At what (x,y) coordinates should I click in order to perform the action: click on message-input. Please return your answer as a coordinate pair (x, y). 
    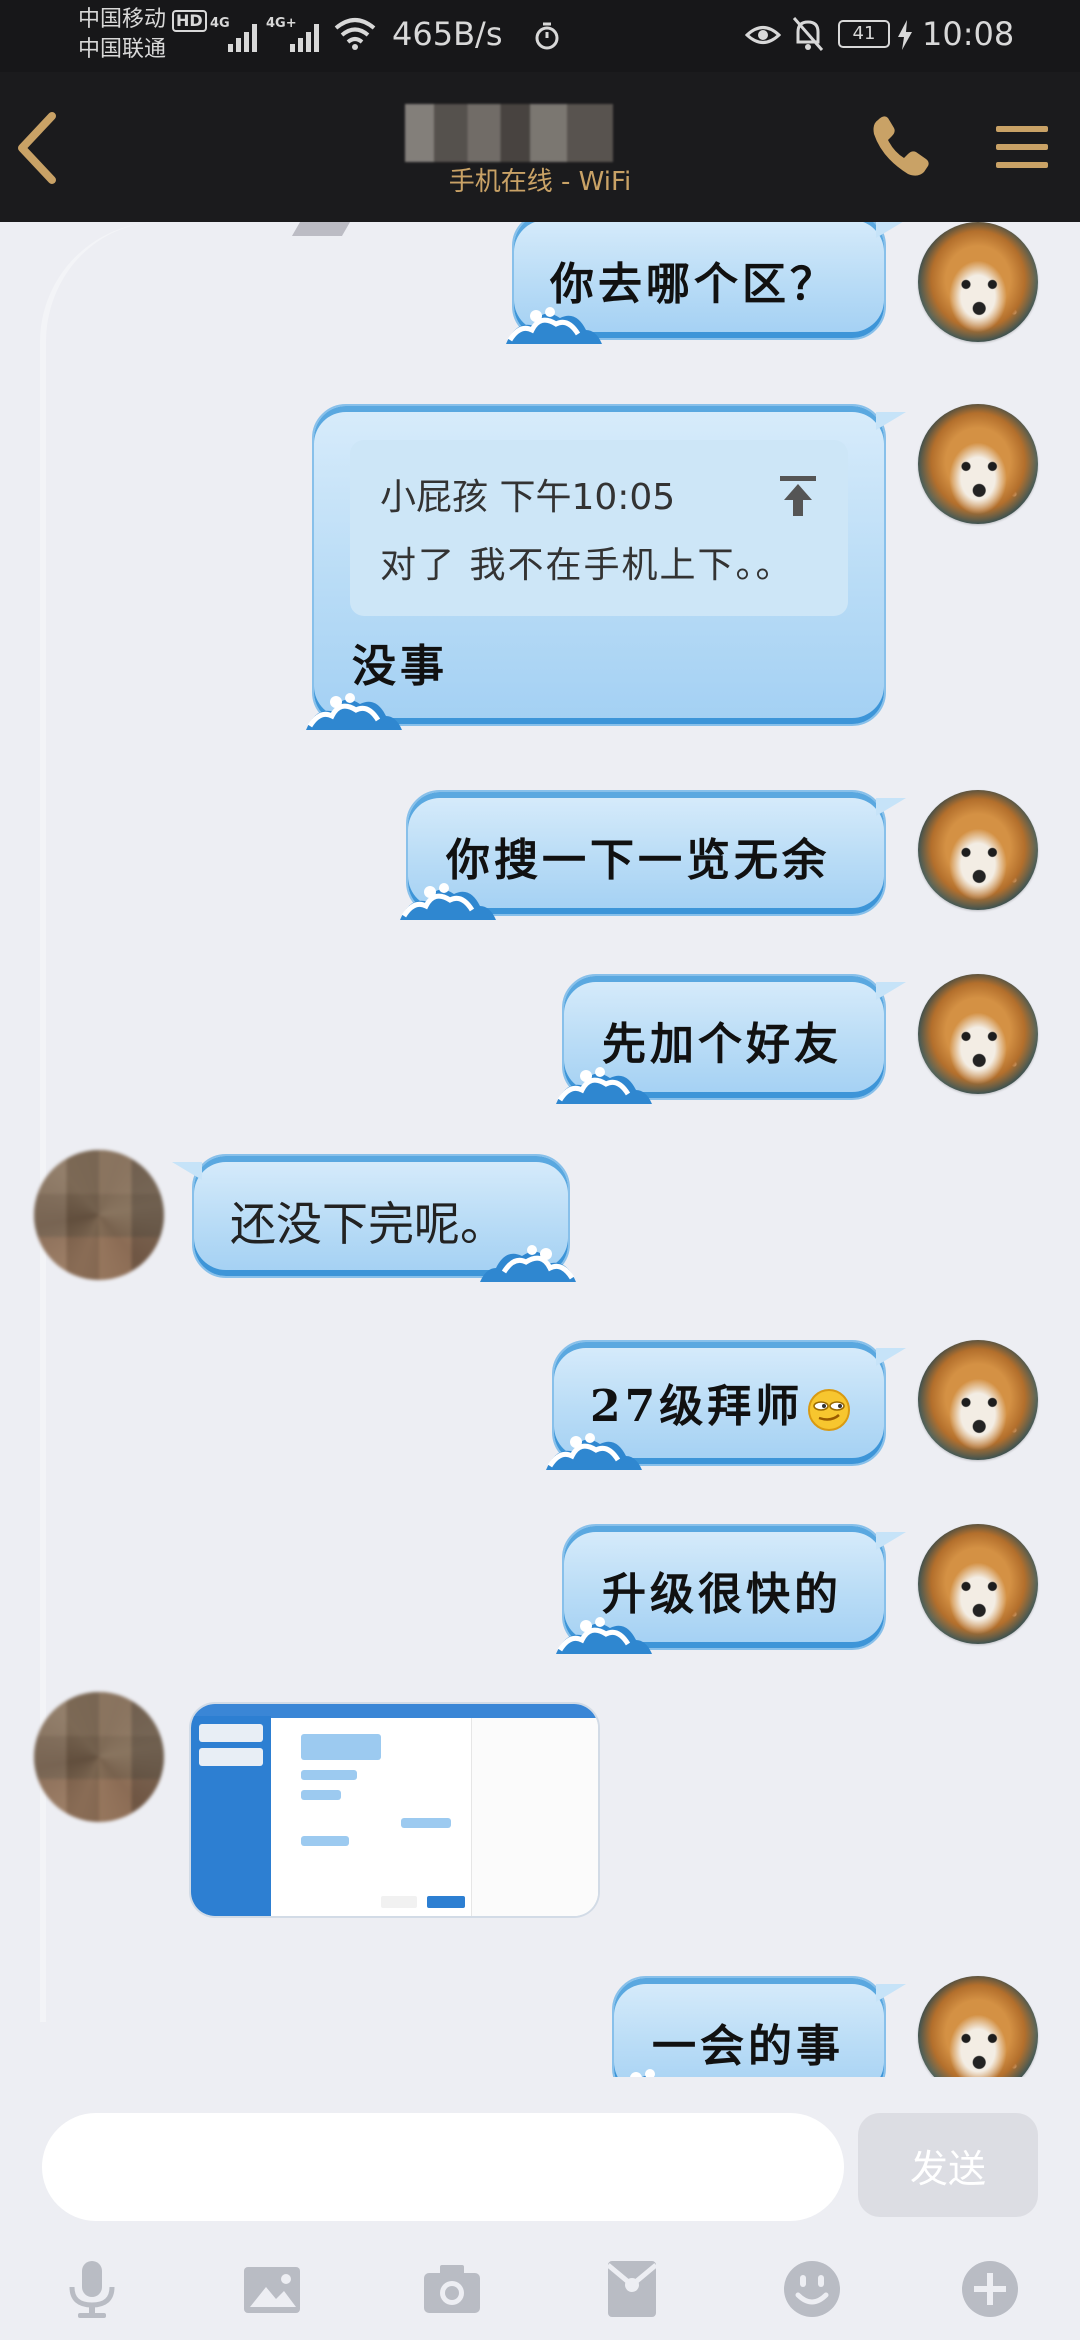
    Looking at the image, I should click on (443, 2167).